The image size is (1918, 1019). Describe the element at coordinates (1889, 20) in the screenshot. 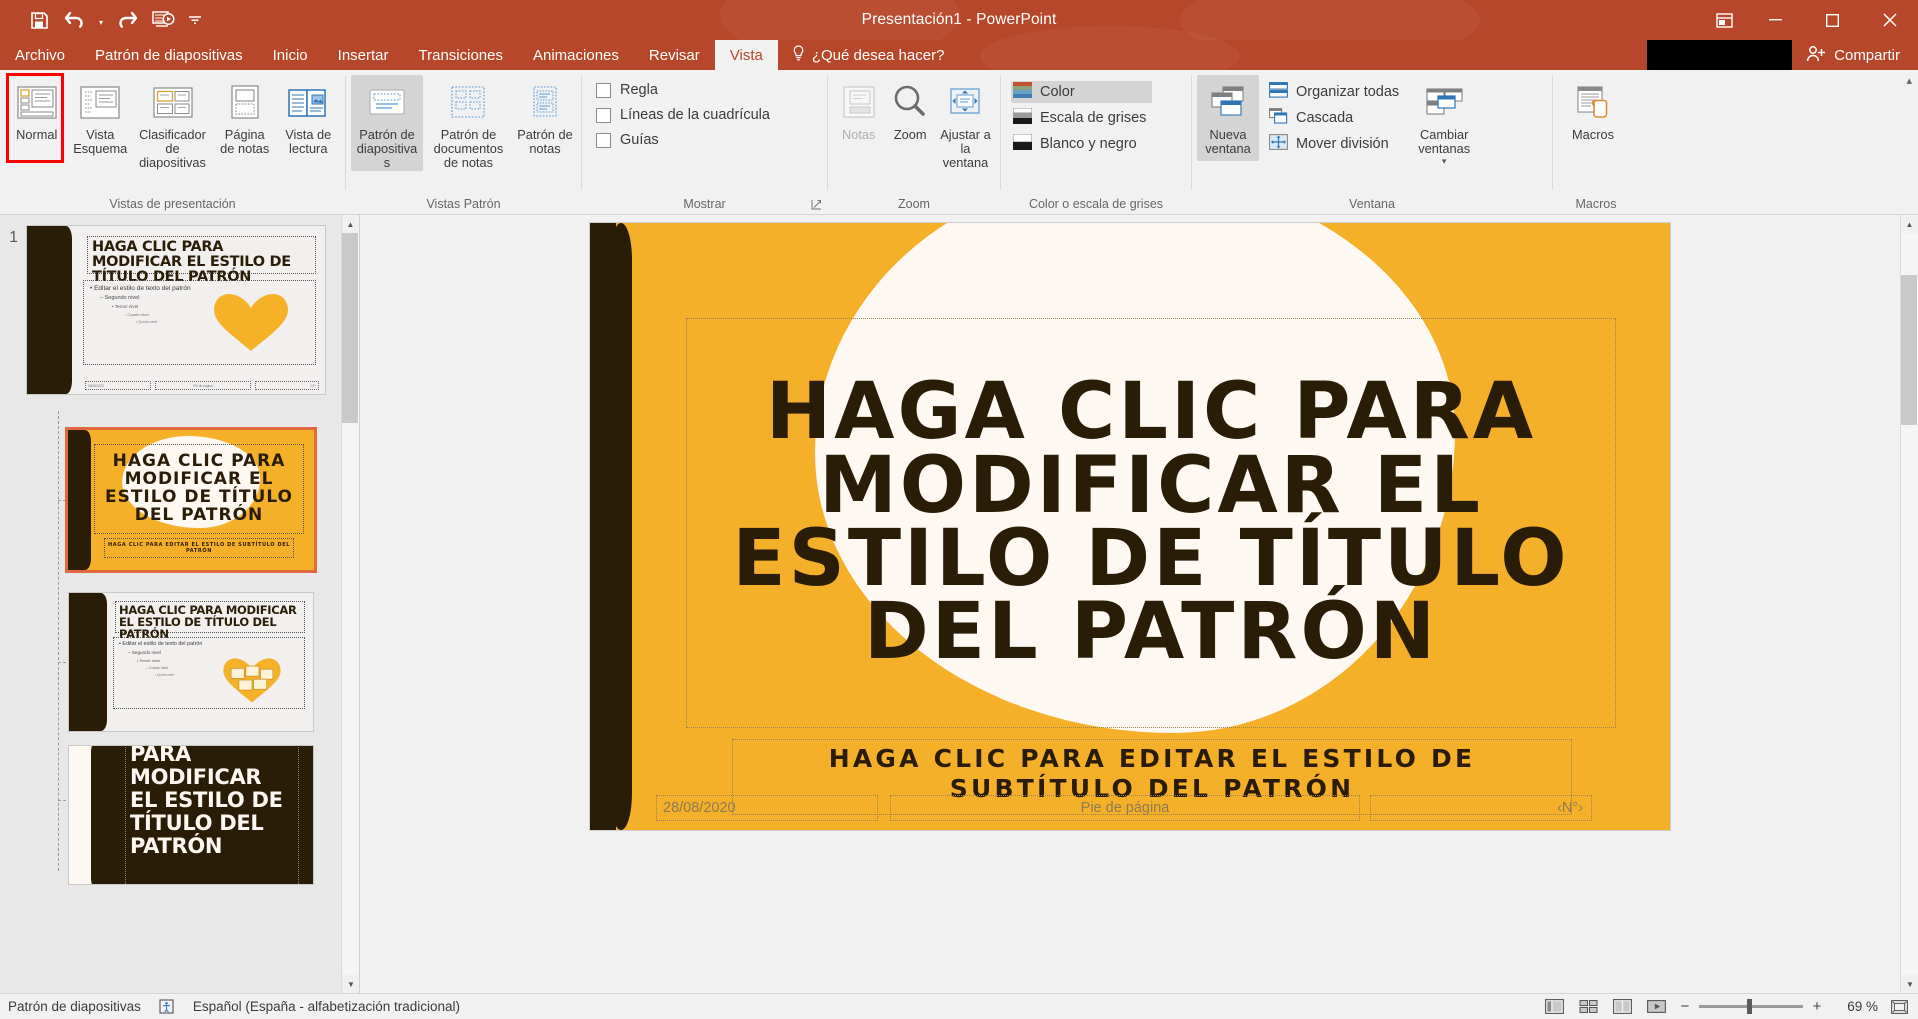

I see `close-icon` at that location.